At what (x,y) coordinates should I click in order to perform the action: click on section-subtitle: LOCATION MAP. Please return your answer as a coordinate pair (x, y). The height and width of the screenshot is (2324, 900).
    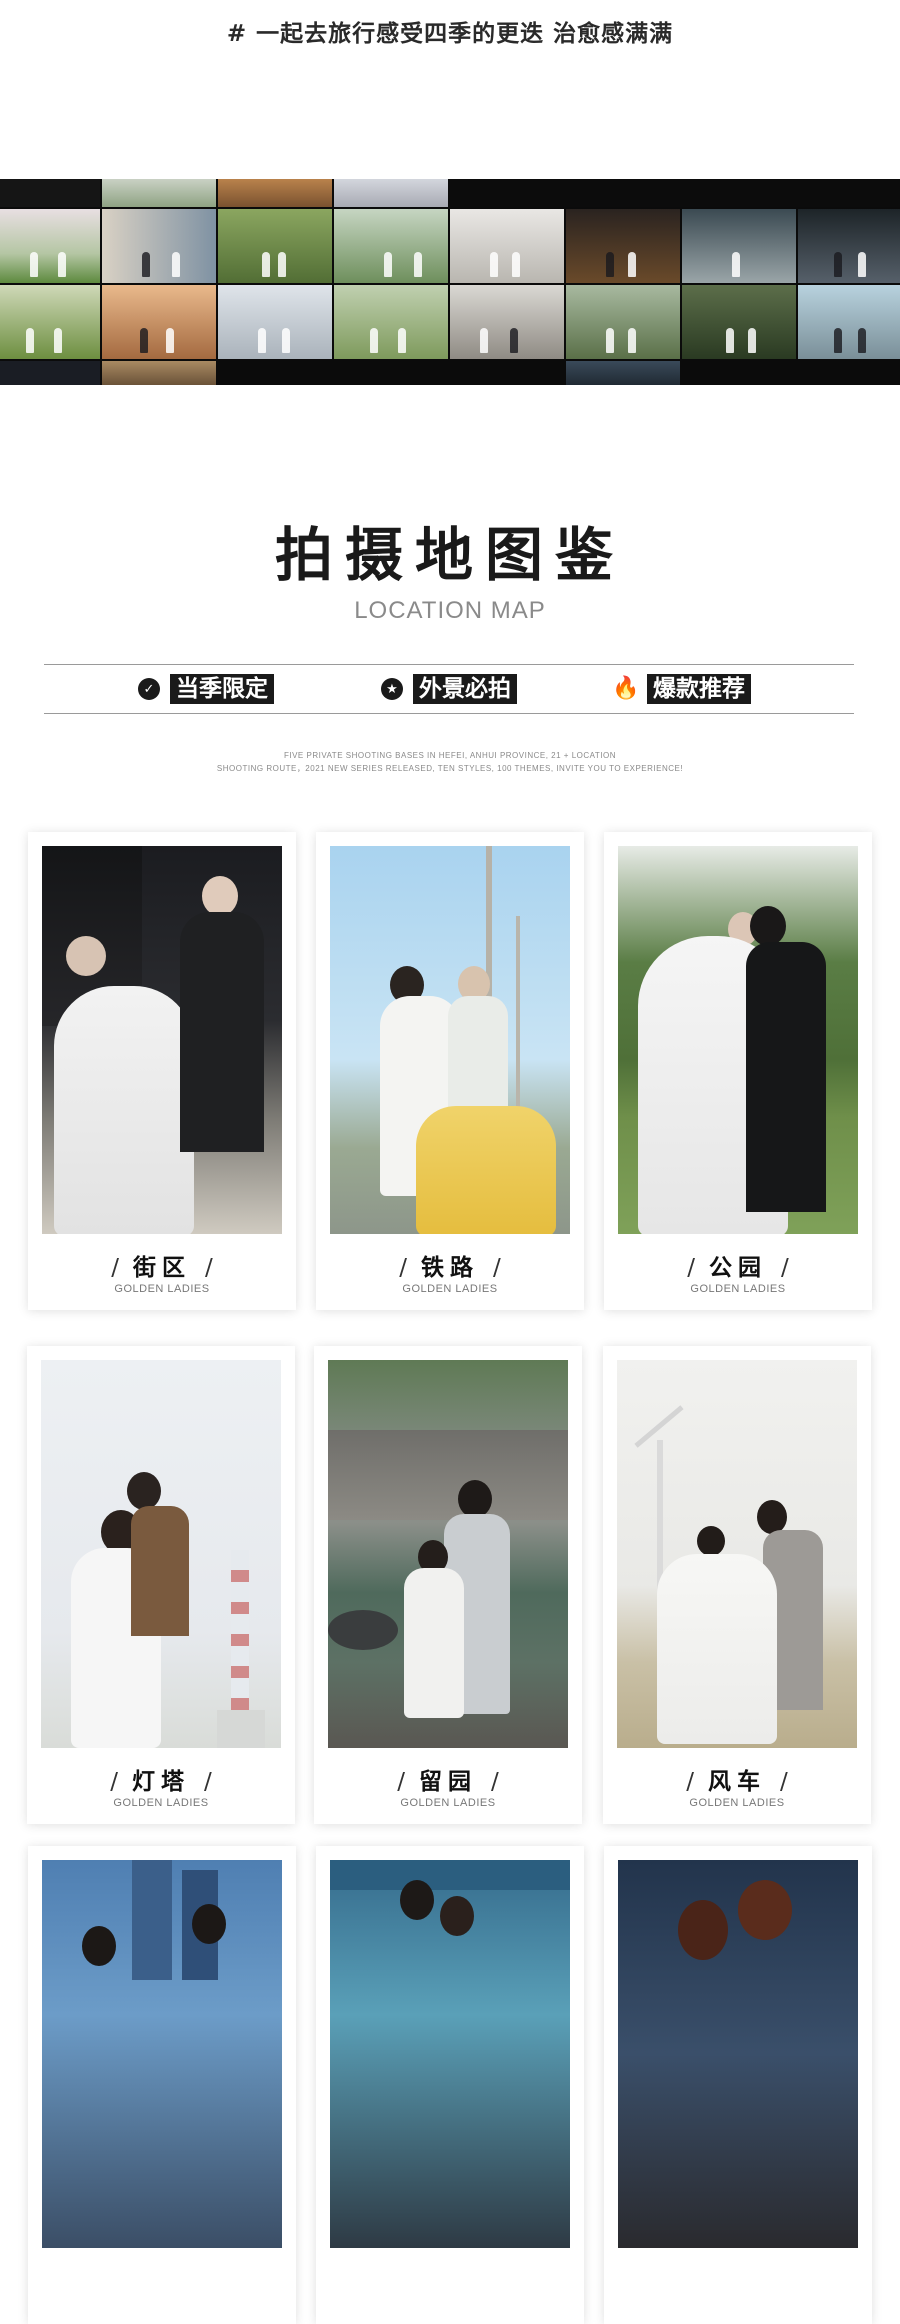
    Looking at the image, I should click on (450, 610).